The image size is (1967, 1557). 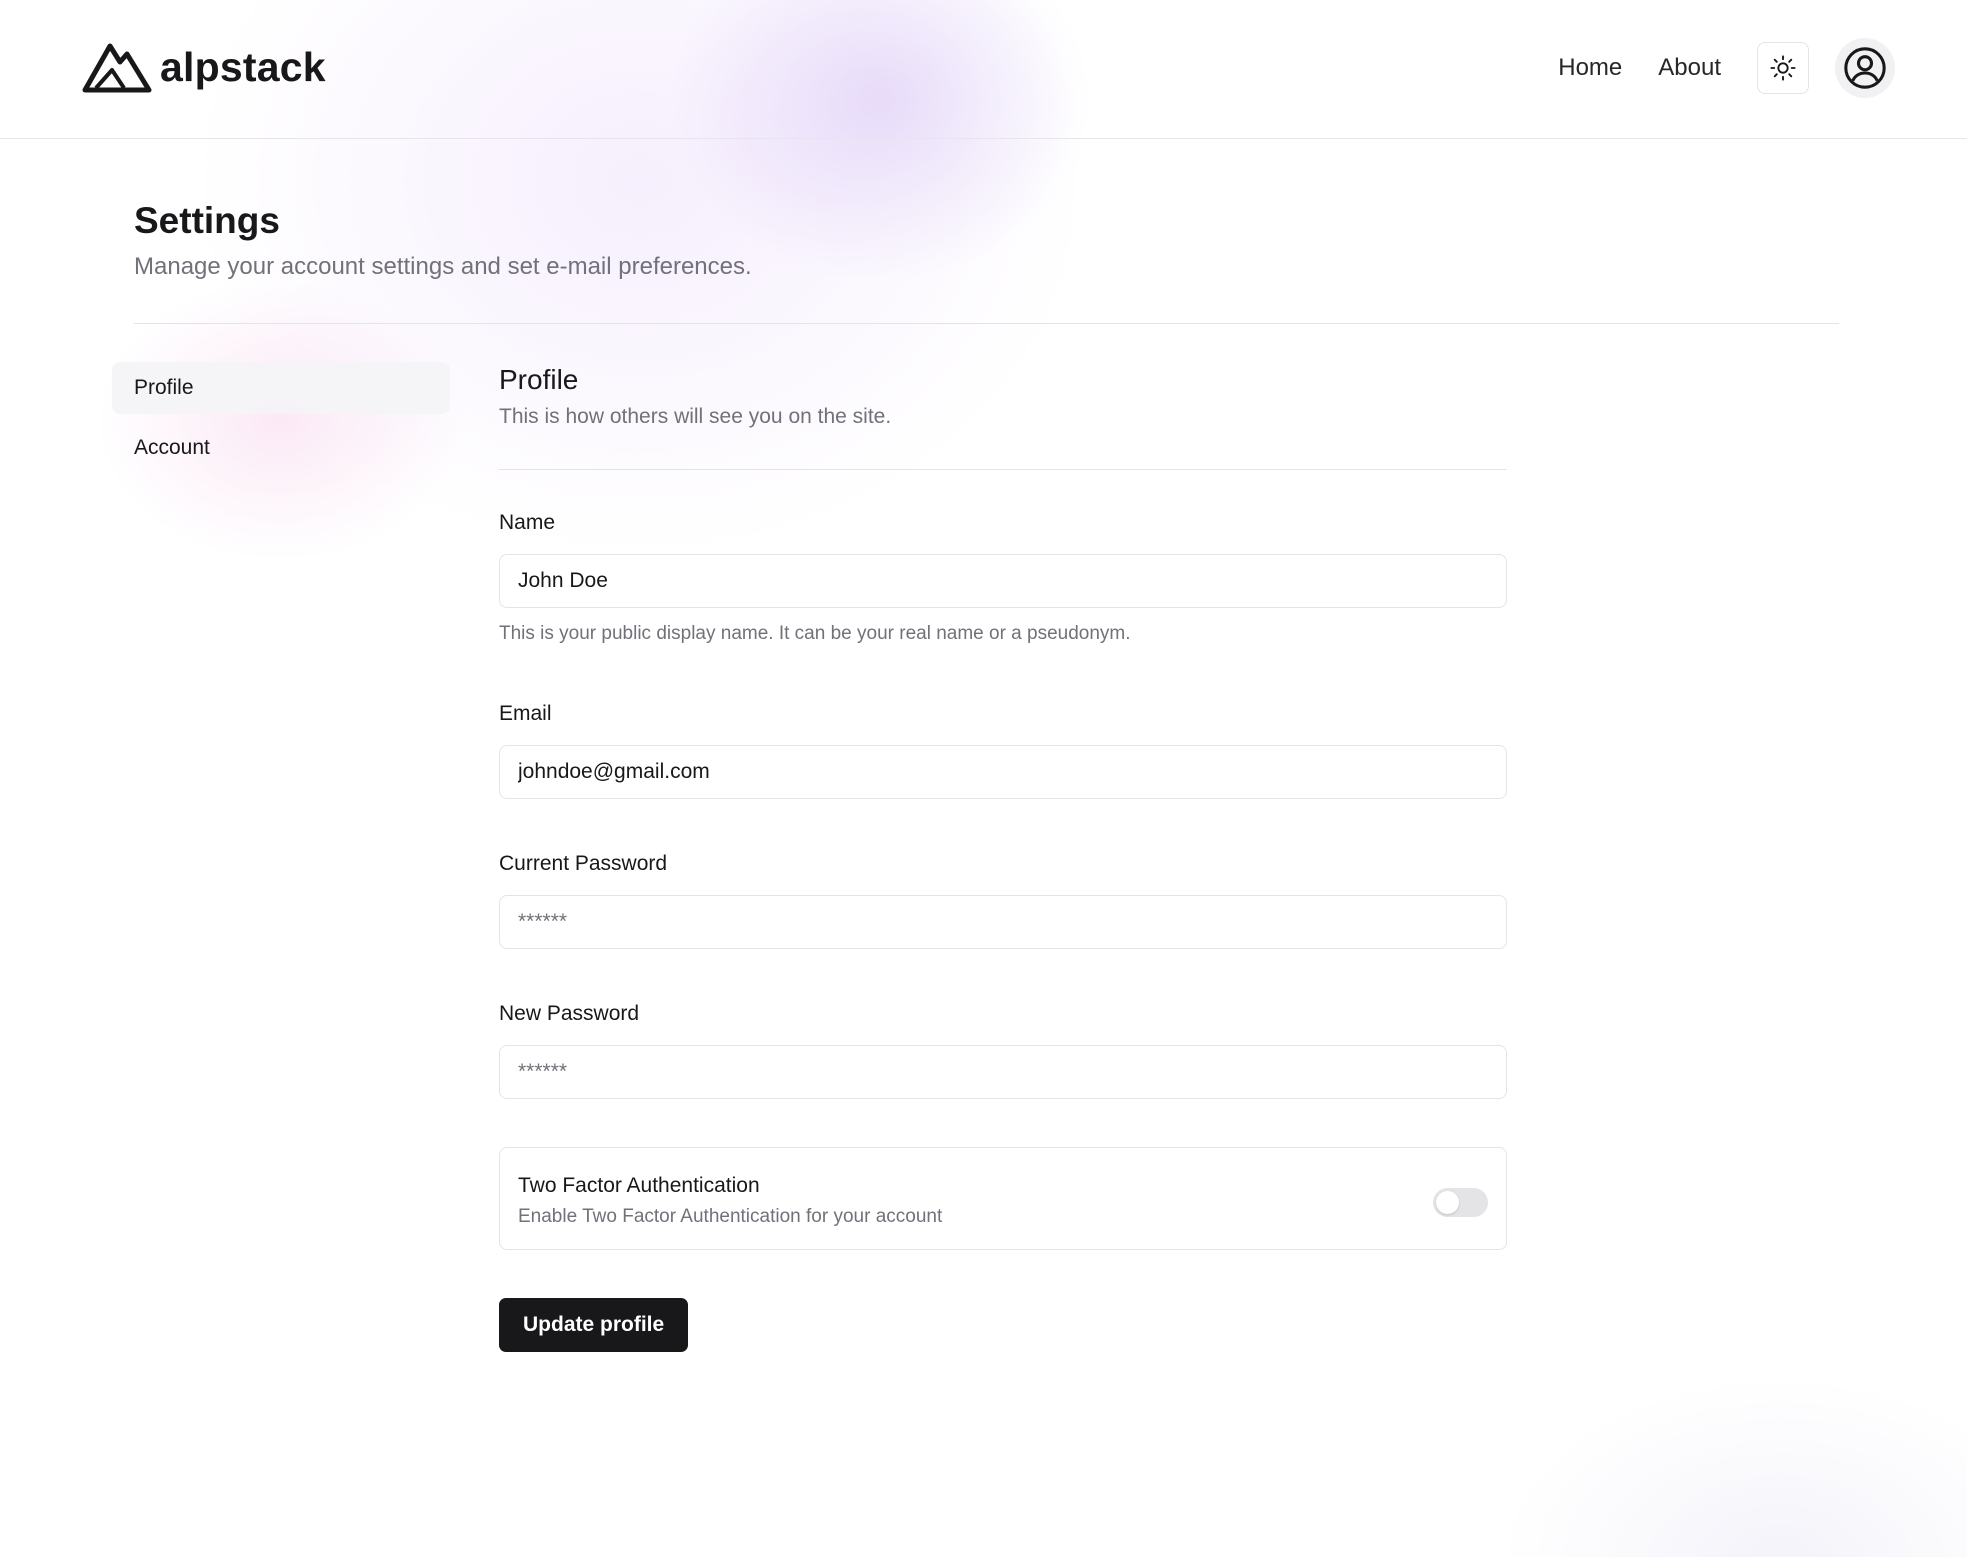 I want to click on theme-toggle-button, so click(x=1783, y=68).